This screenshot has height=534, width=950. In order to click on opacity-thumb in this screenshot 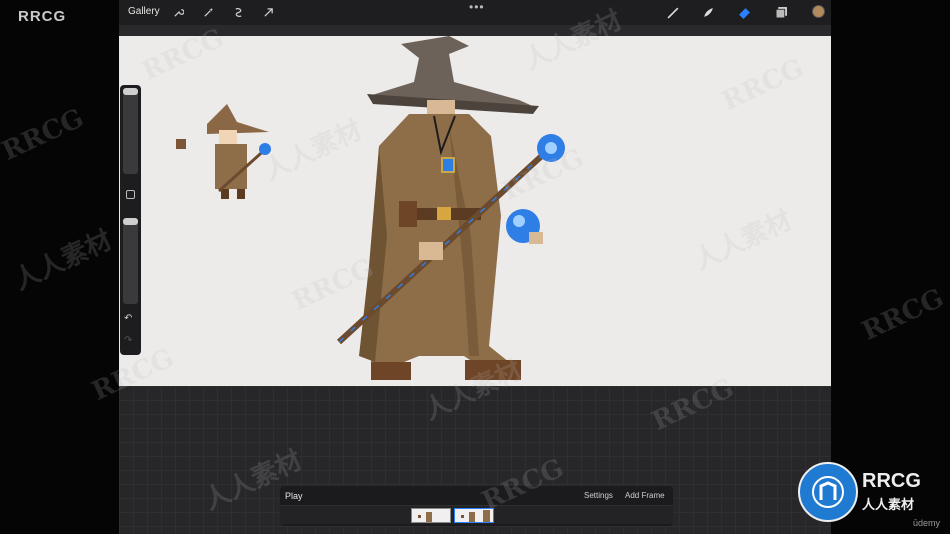, I will do `click(130, 221)`.